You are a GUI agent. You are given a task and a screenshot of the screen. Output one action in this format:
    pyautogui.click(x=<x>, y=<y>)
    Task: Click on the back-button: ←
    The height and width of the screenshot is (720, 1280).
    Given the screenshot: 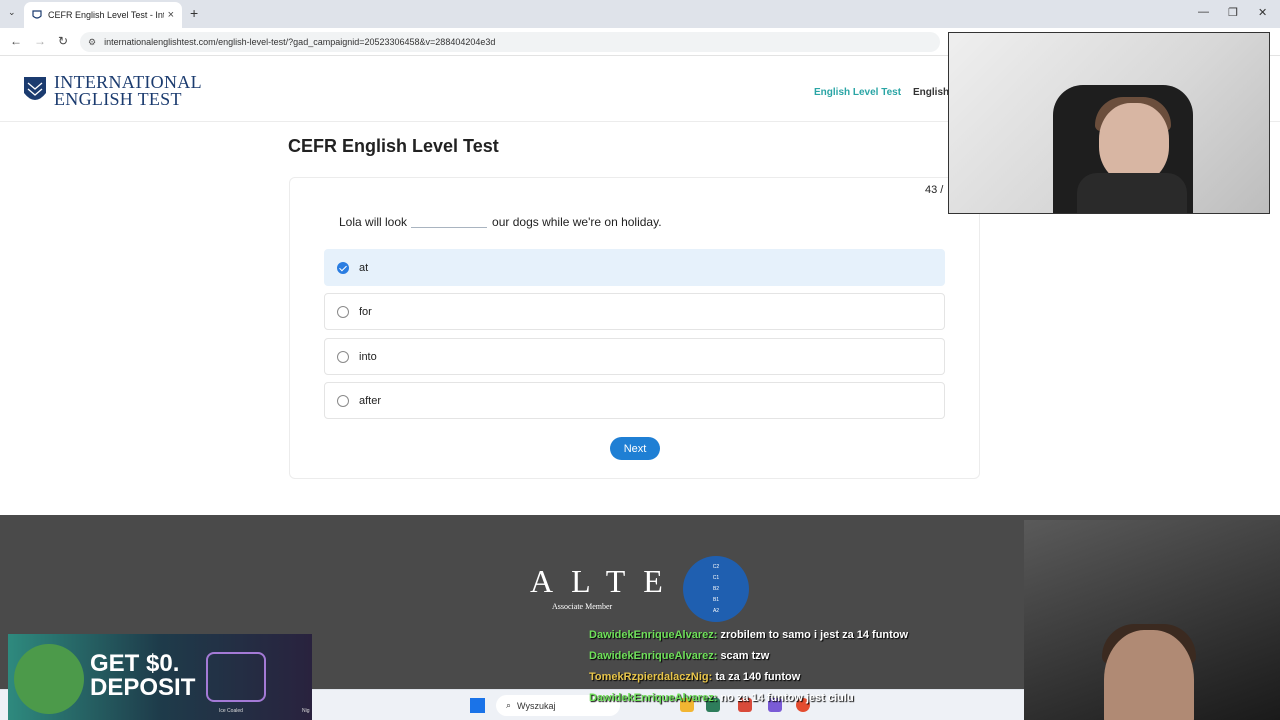 What is the action you would take?
    pyautogui.click(x=16, y=41)
    